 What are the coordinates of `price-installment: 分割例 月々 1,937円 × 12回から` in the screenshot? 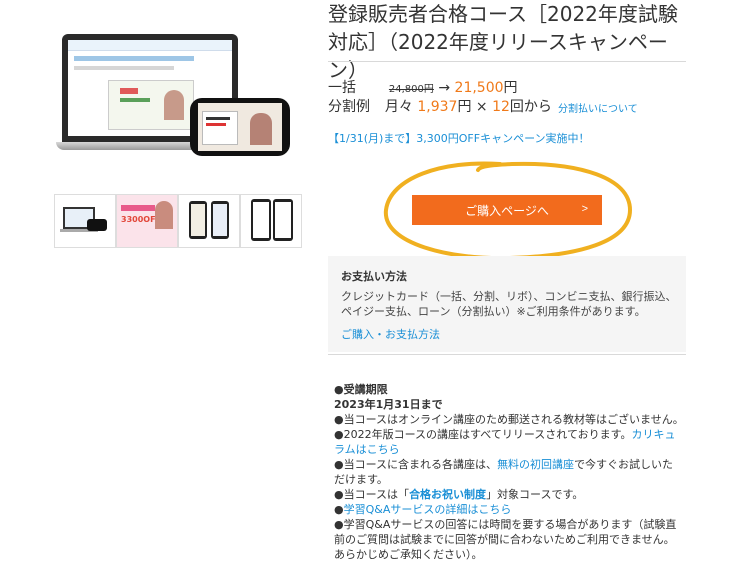 It's located at (440, 106).